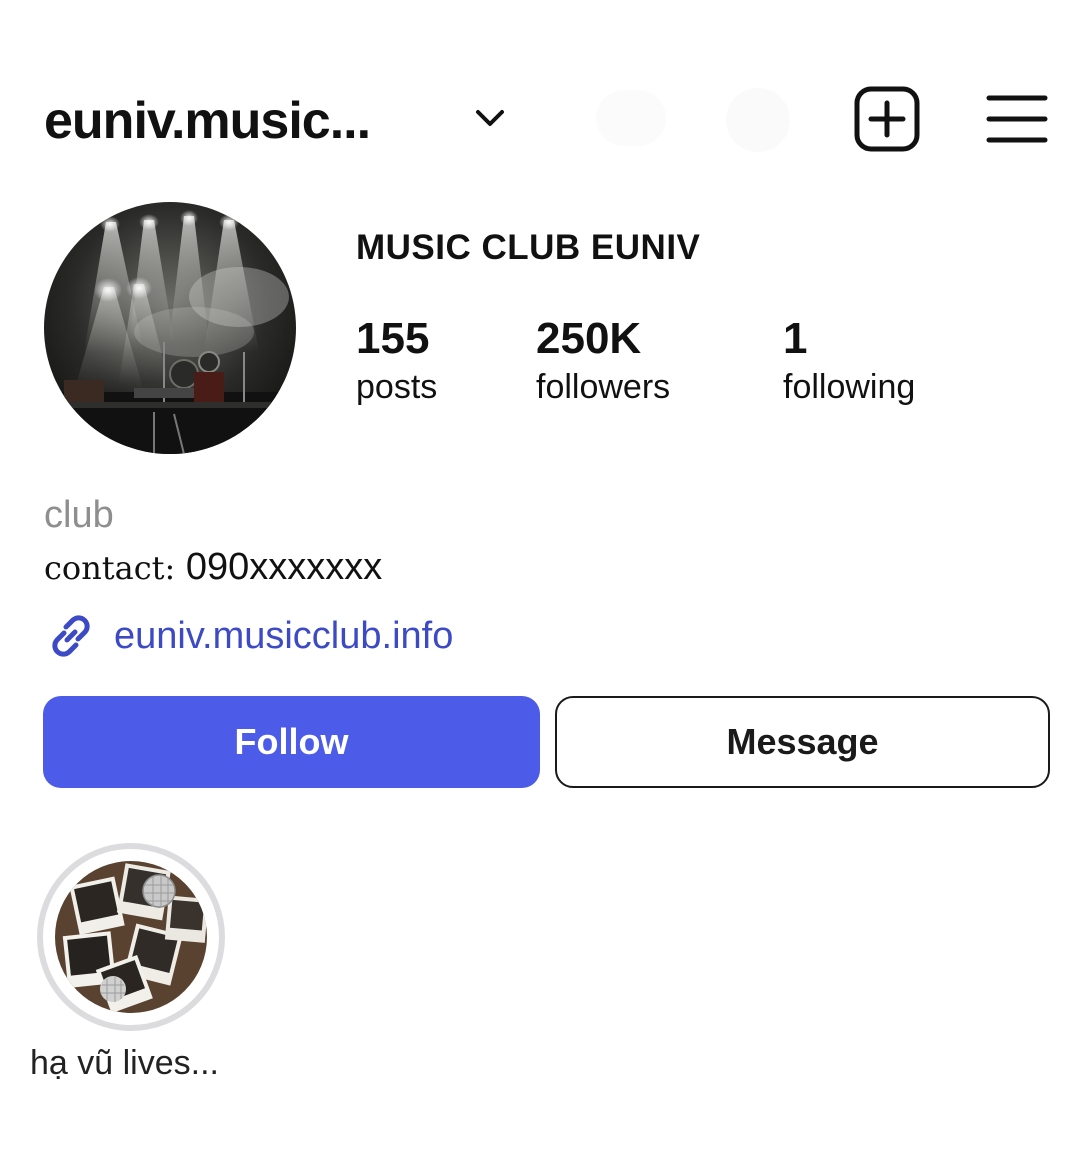  What do you see at coordinates (110, 568) in the screenshot?
I see `contact-label: contact:` at bounding box center [110, 568].